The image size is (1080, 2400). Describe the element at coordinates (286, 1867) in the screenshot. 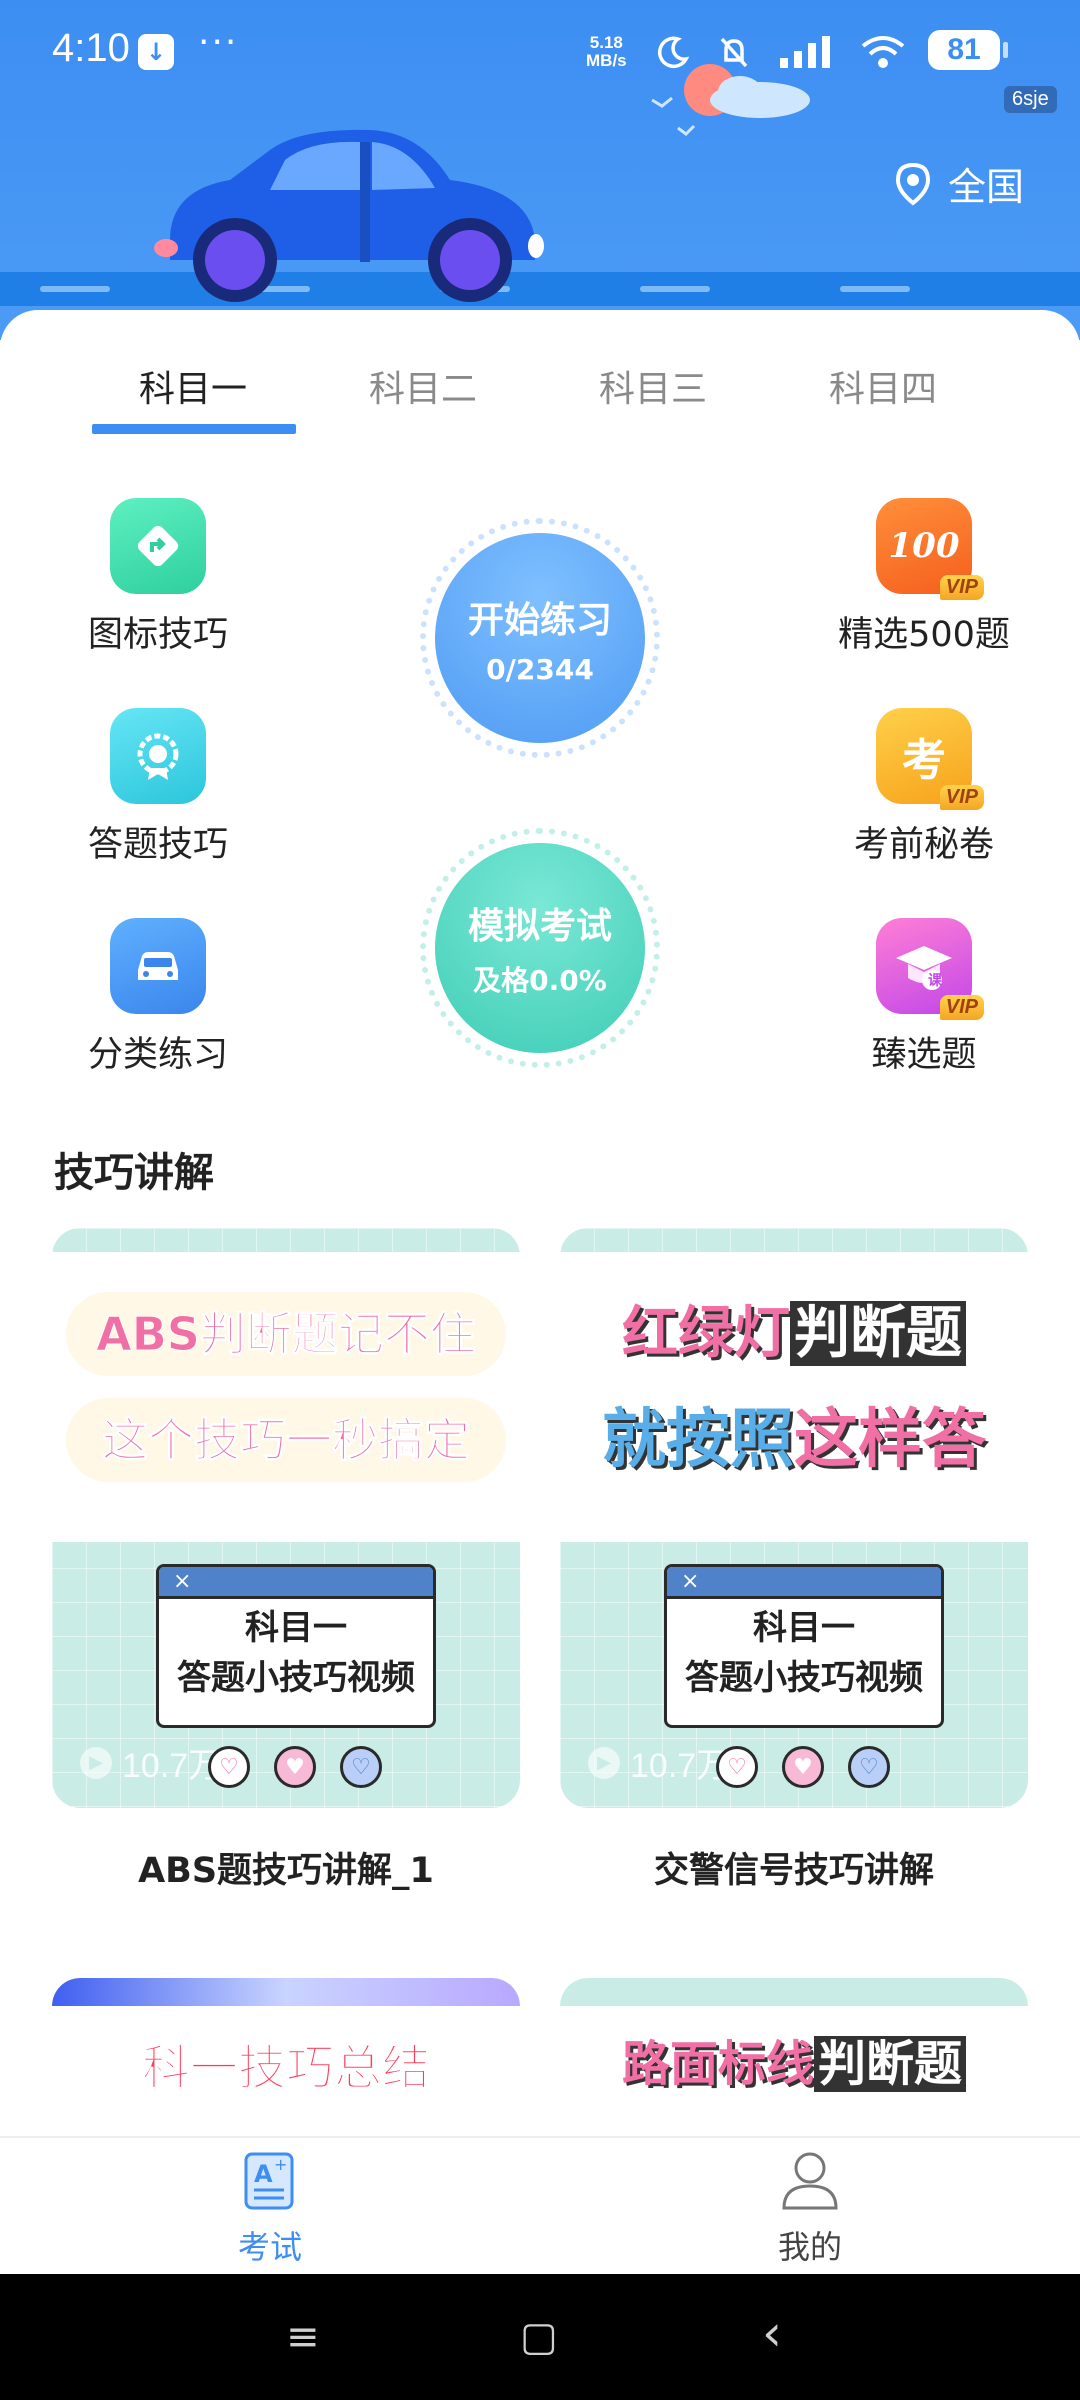

I see `video-title: ABS题技巧讲解_1` at that location.